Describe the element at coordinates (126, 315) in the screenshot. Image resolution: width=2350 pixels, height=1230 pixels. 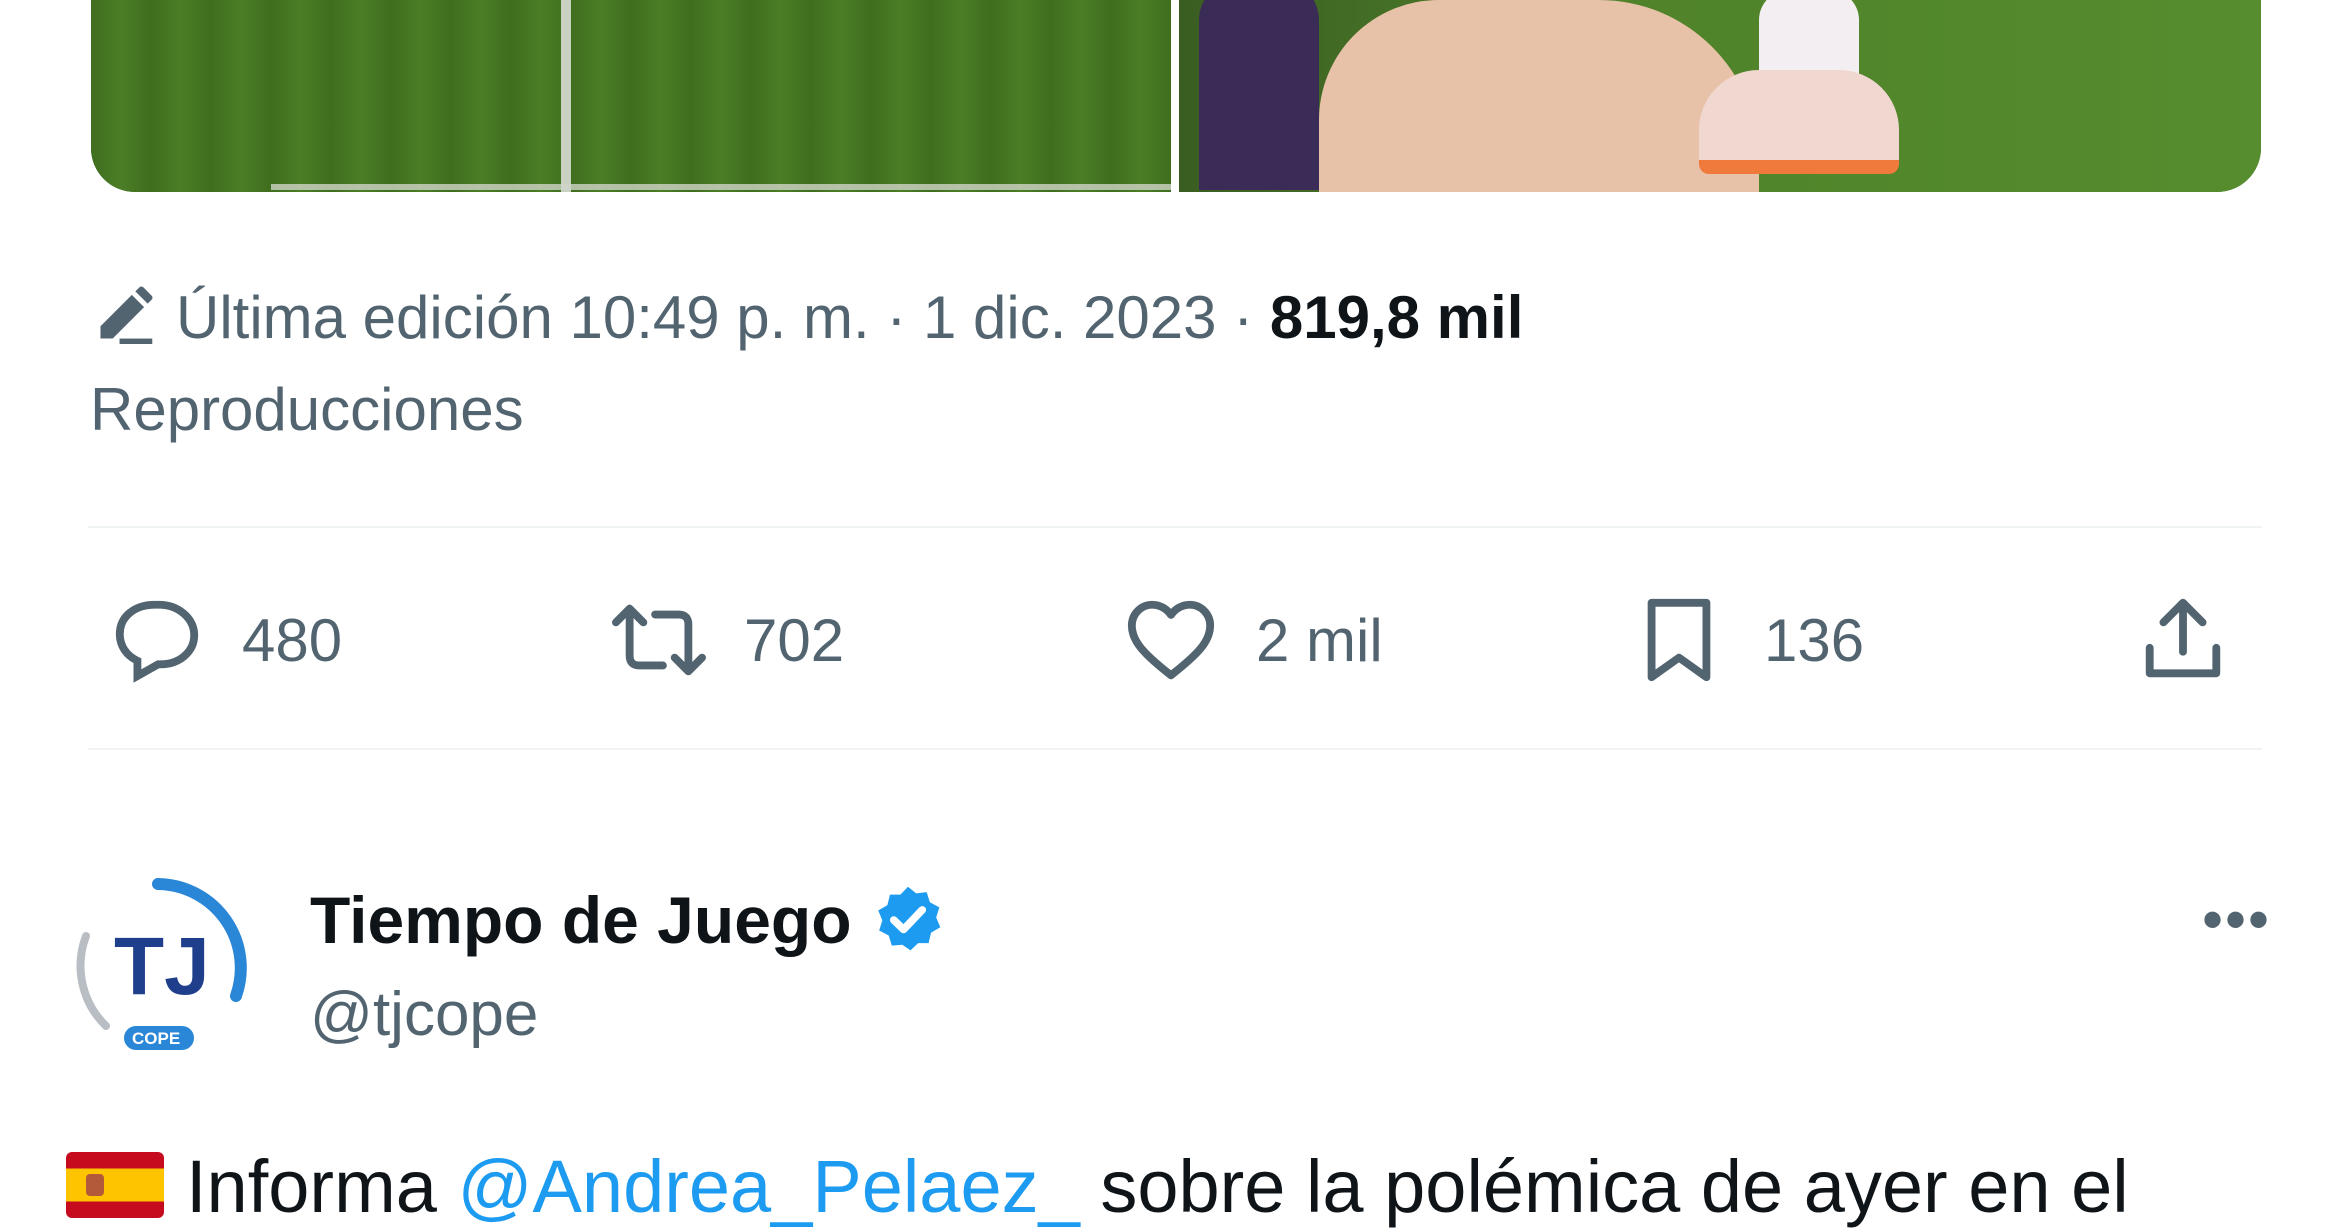
I see `pencil-icon` at that location.